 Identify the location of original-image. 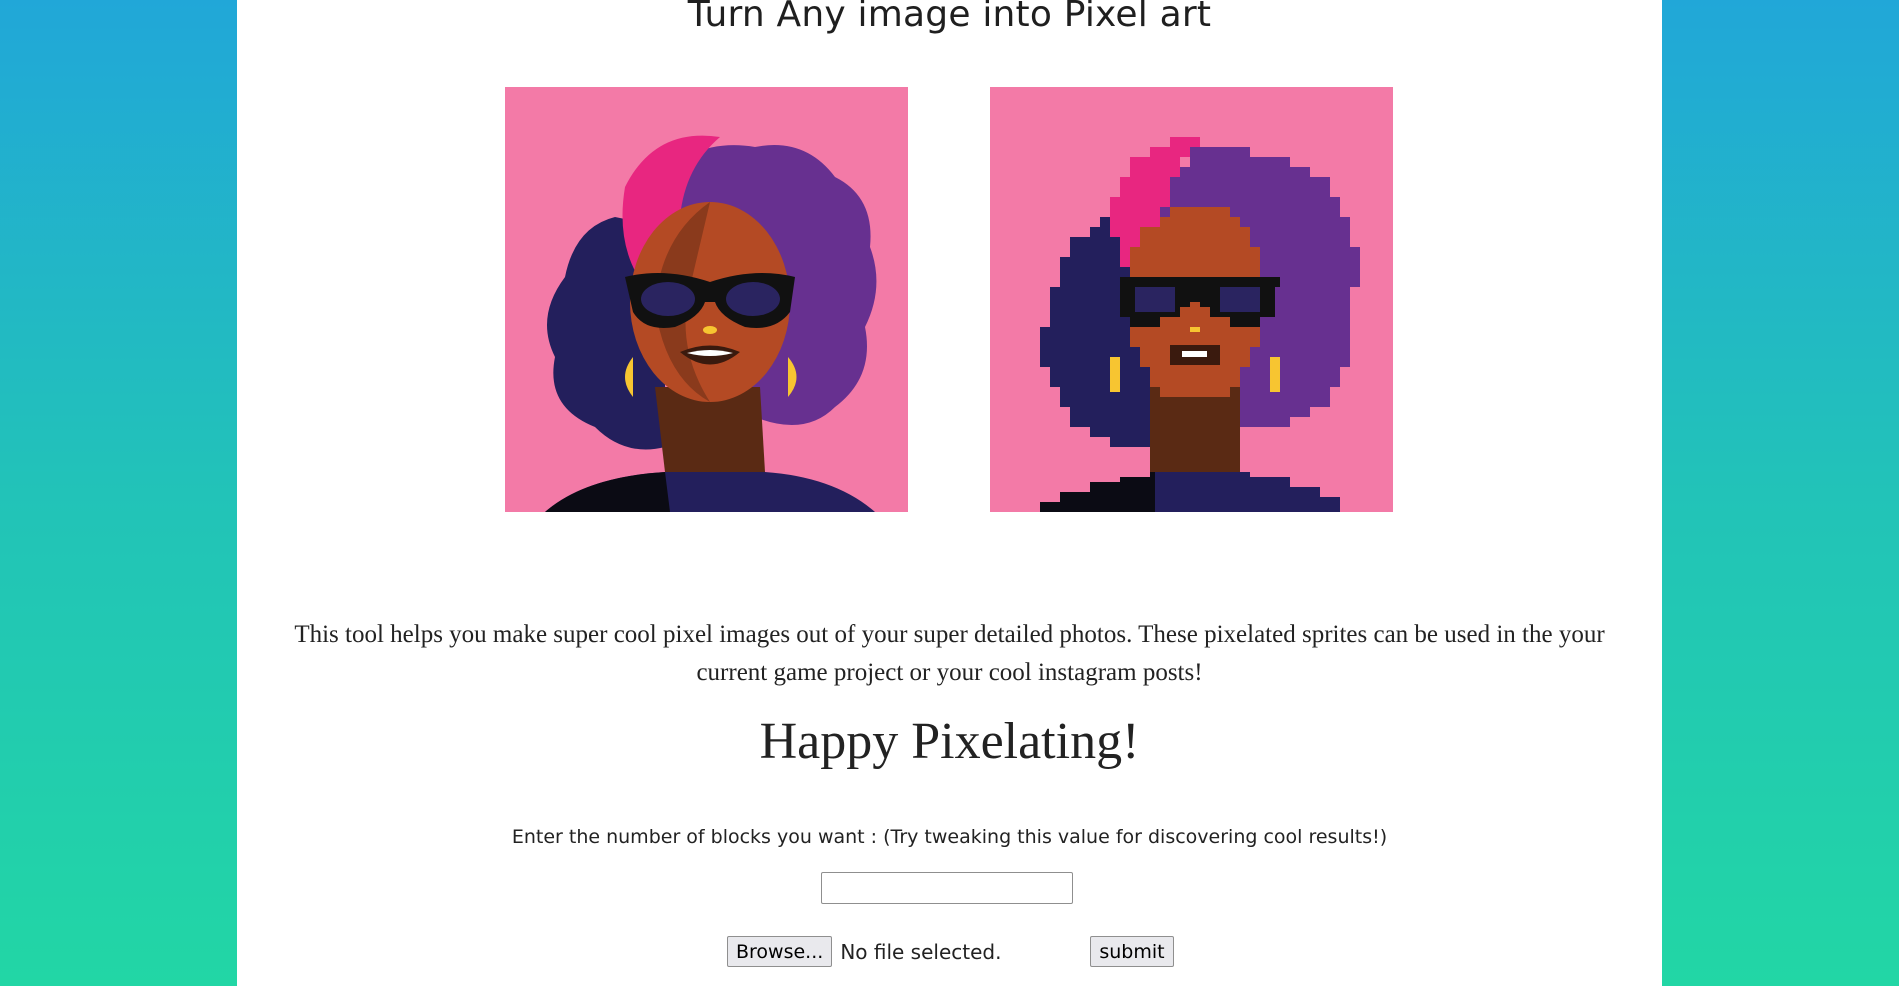
(706, 299).